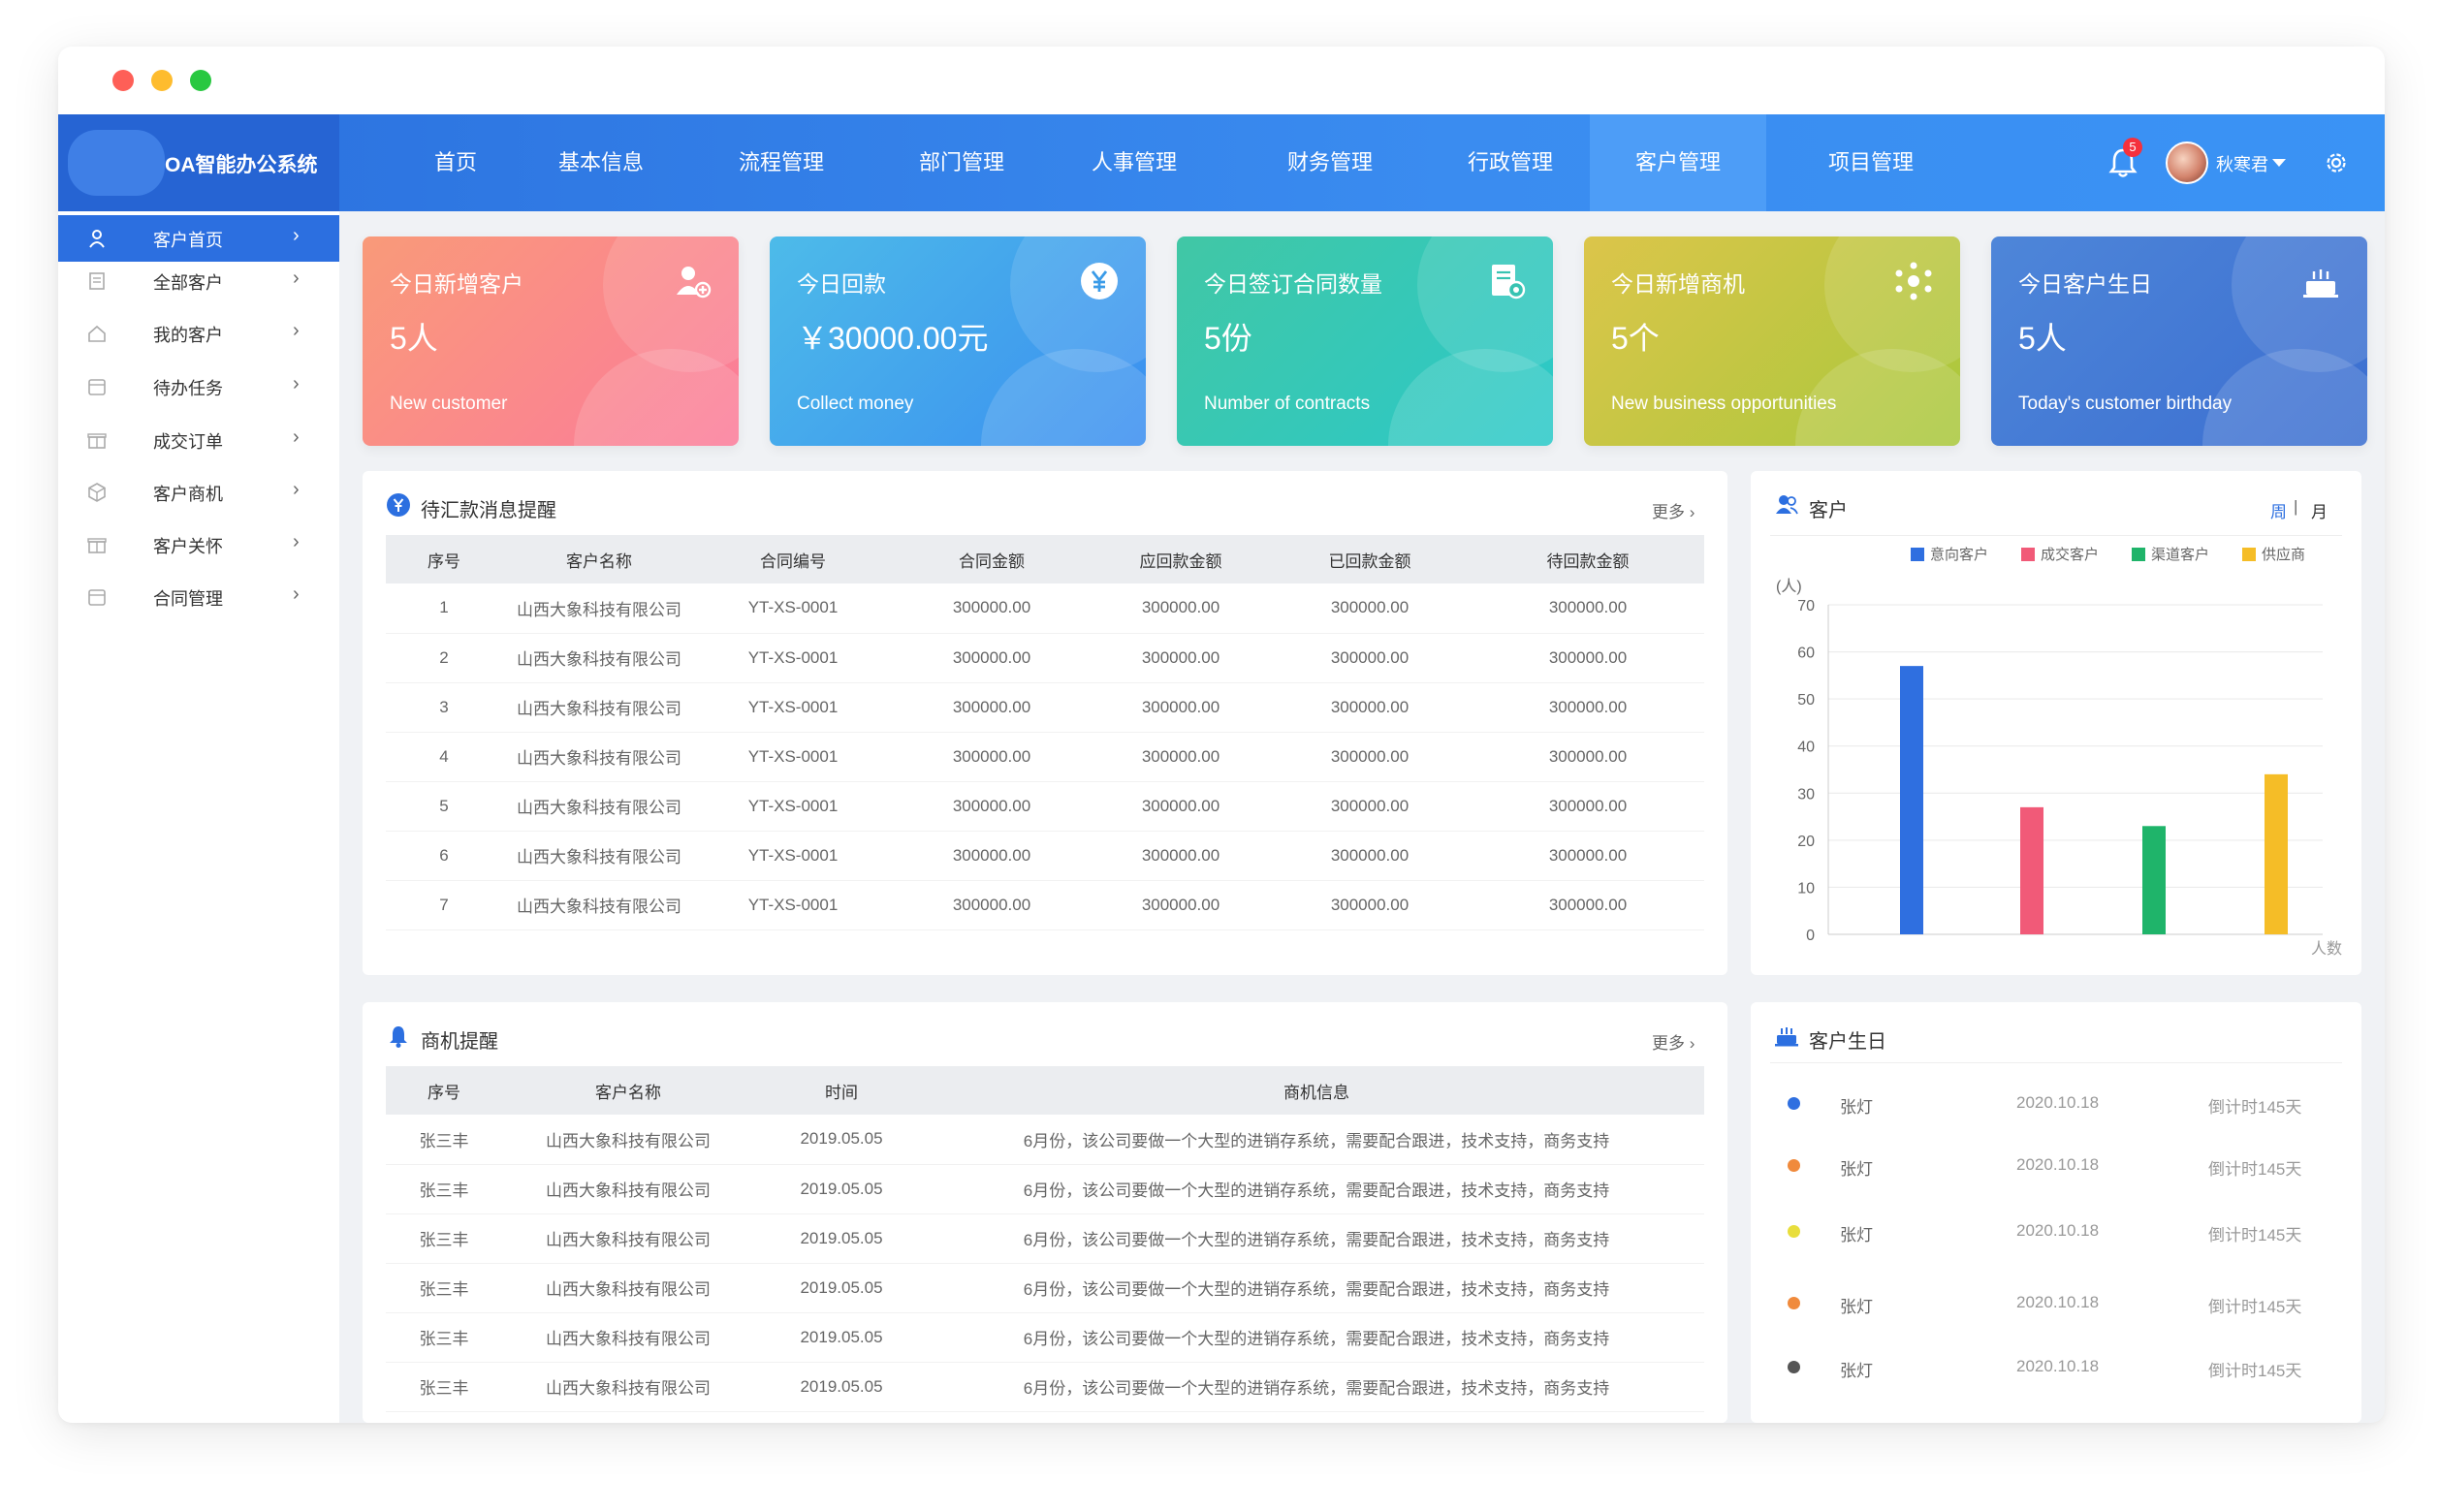 The image size is (2439, 1512). I want to click on table-cell: YT-XS-0001, so click(793, 905).